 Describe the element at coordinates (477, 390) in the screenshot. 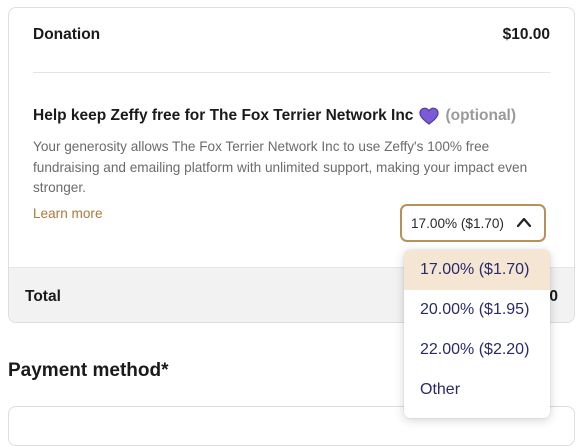

I see `tip-option-other: Other` at that location.